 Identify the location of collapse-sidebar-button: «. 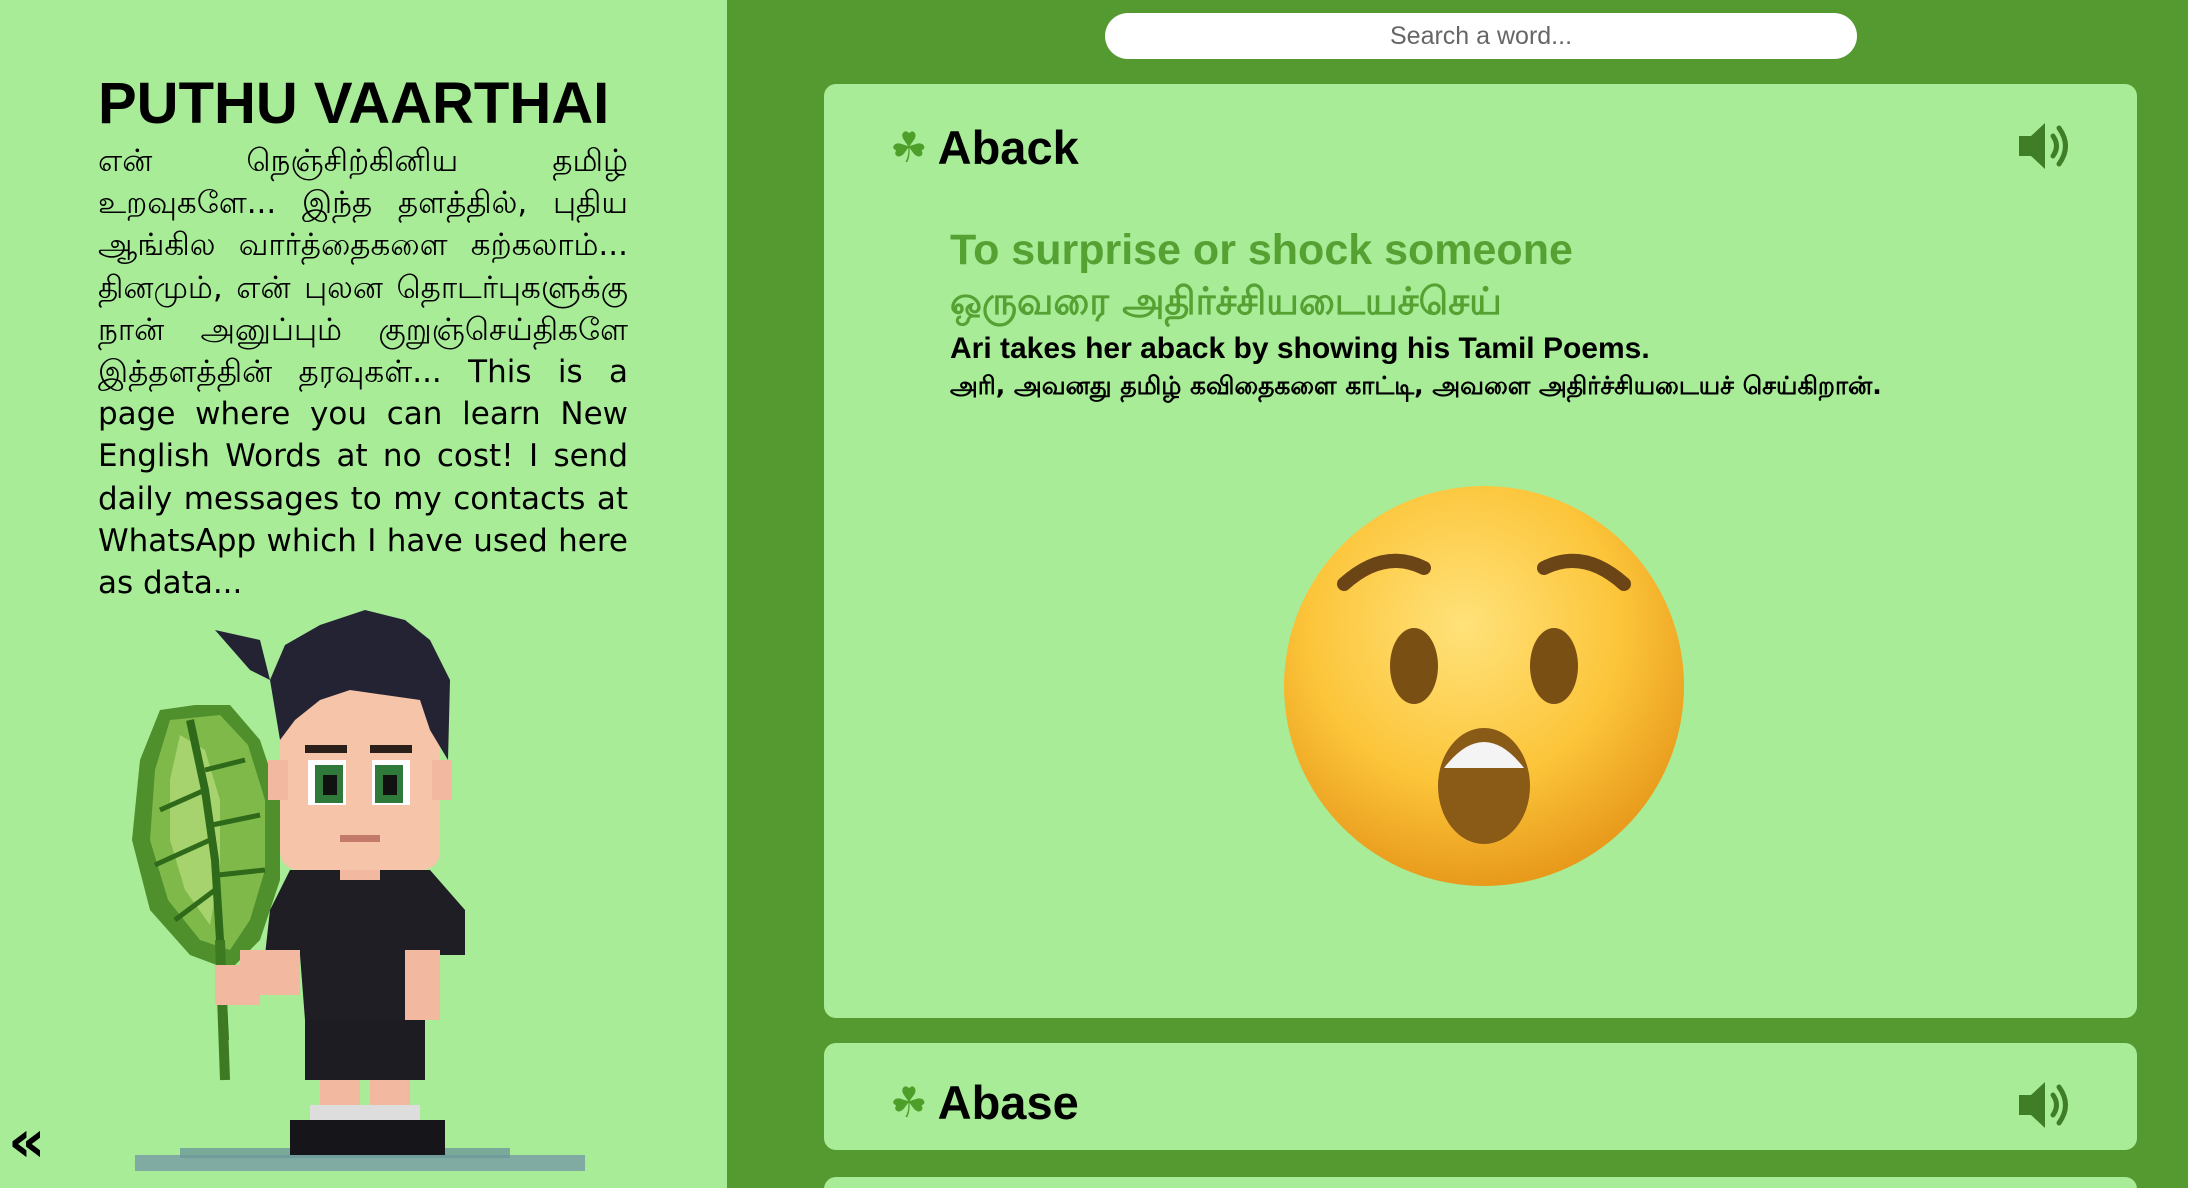
(26, 1141).